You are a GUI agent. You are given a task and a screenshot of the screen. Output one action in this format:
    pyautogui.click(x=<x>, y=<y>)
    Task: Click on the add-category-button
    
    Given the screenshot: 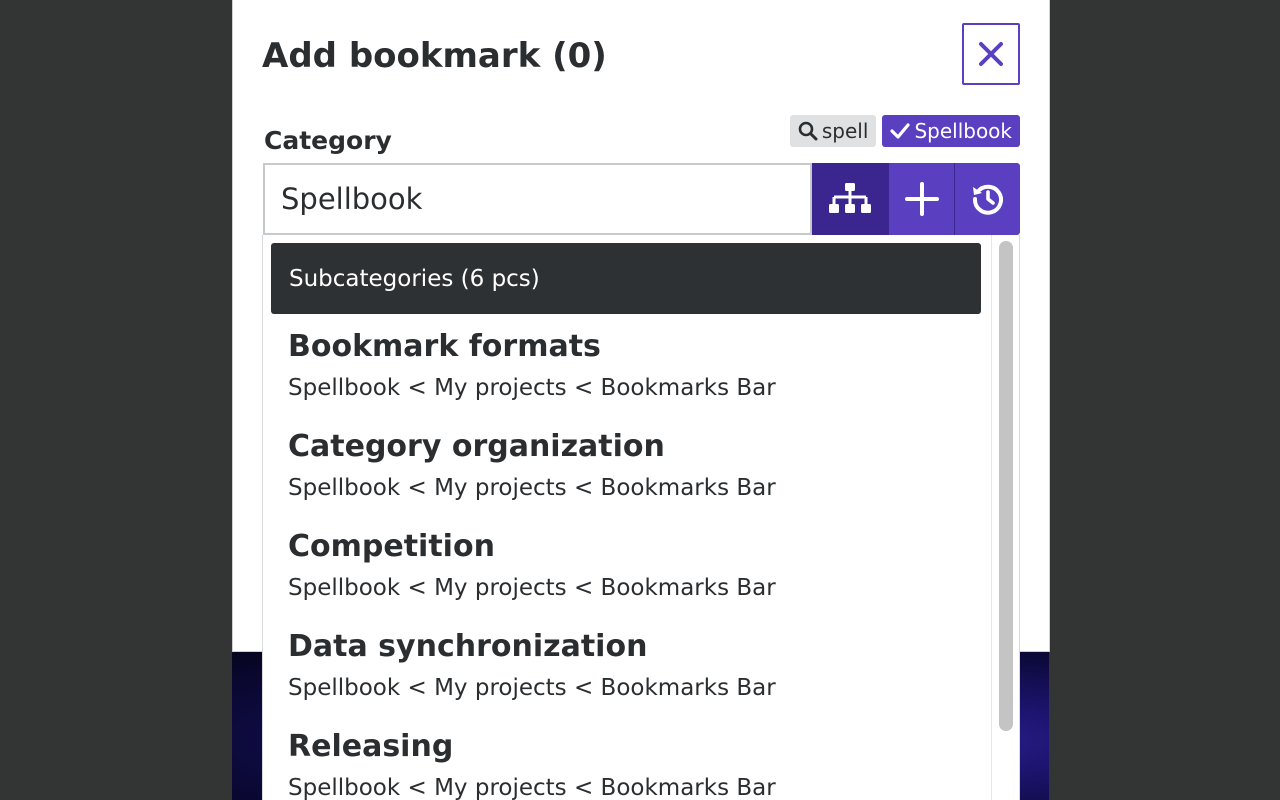 What is the action you would take?
    pyautogui.click(x=921, y=199)
    